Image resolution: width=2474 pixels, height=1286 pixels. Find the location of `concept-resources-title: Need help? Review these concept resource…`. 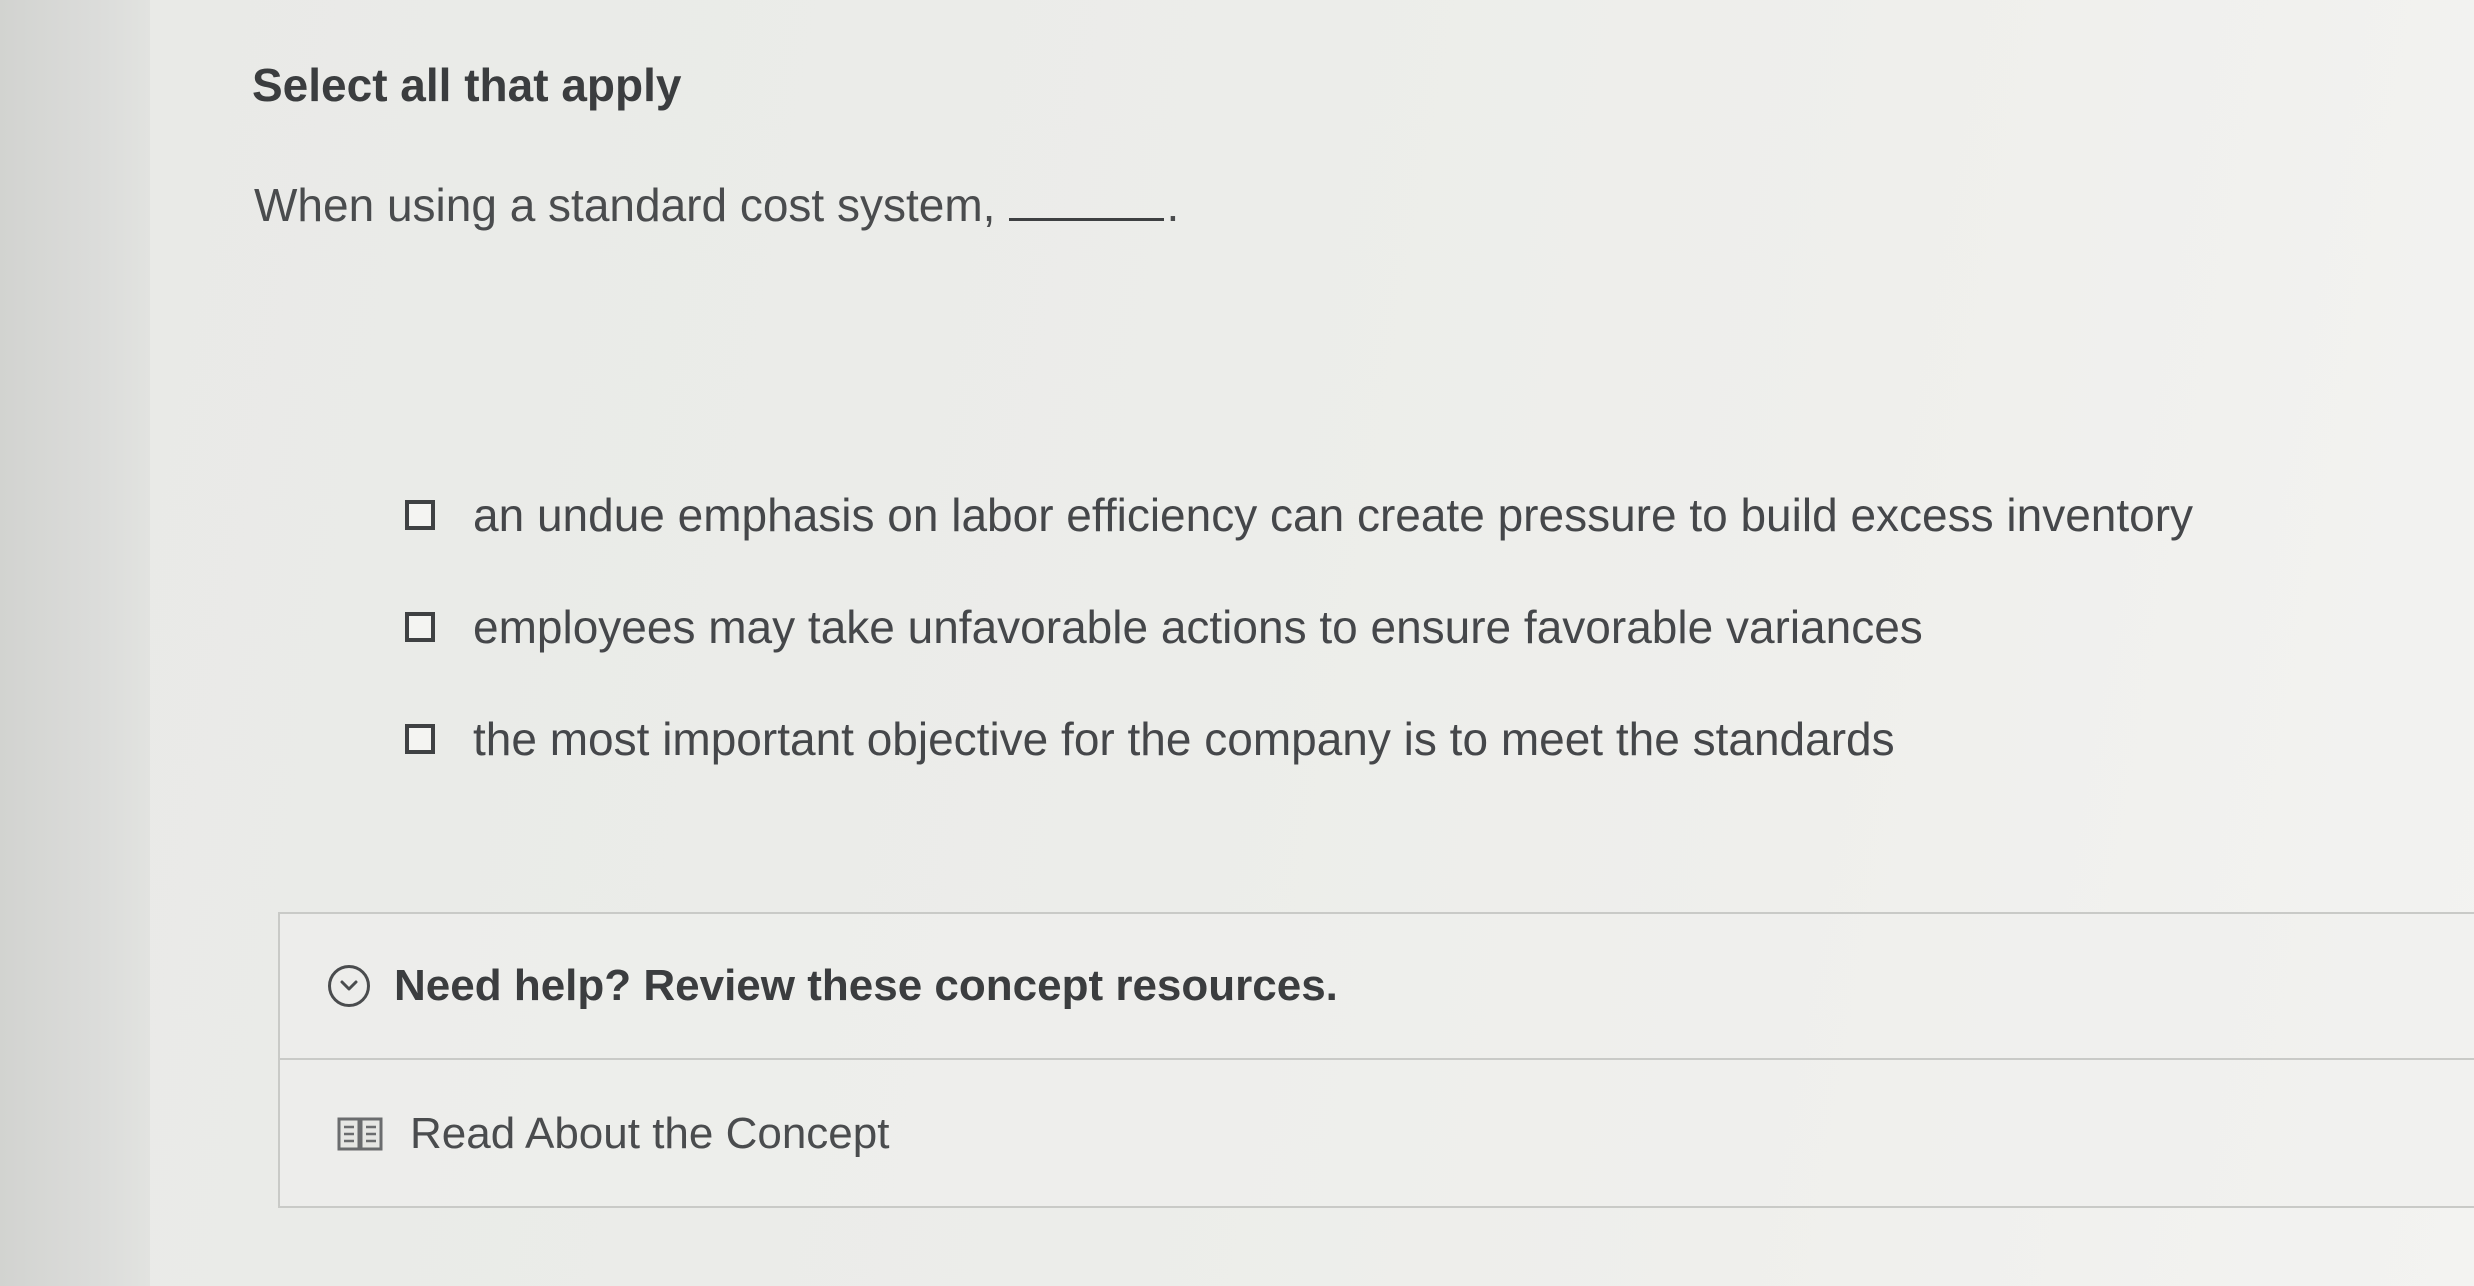

concept-resources-title: Need help? Review these concept resource… is located at coordinates (866, 986).